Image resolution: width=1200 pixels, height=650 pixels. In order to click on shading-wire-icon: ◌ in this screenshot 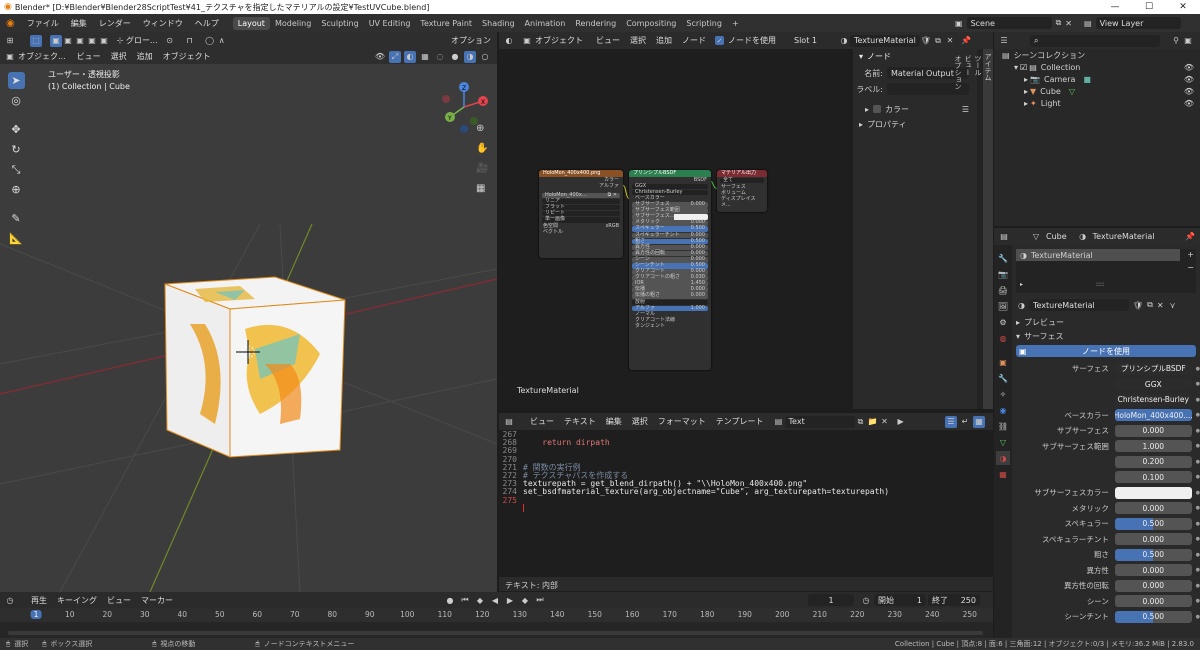, I will do `click(440, 57)`.